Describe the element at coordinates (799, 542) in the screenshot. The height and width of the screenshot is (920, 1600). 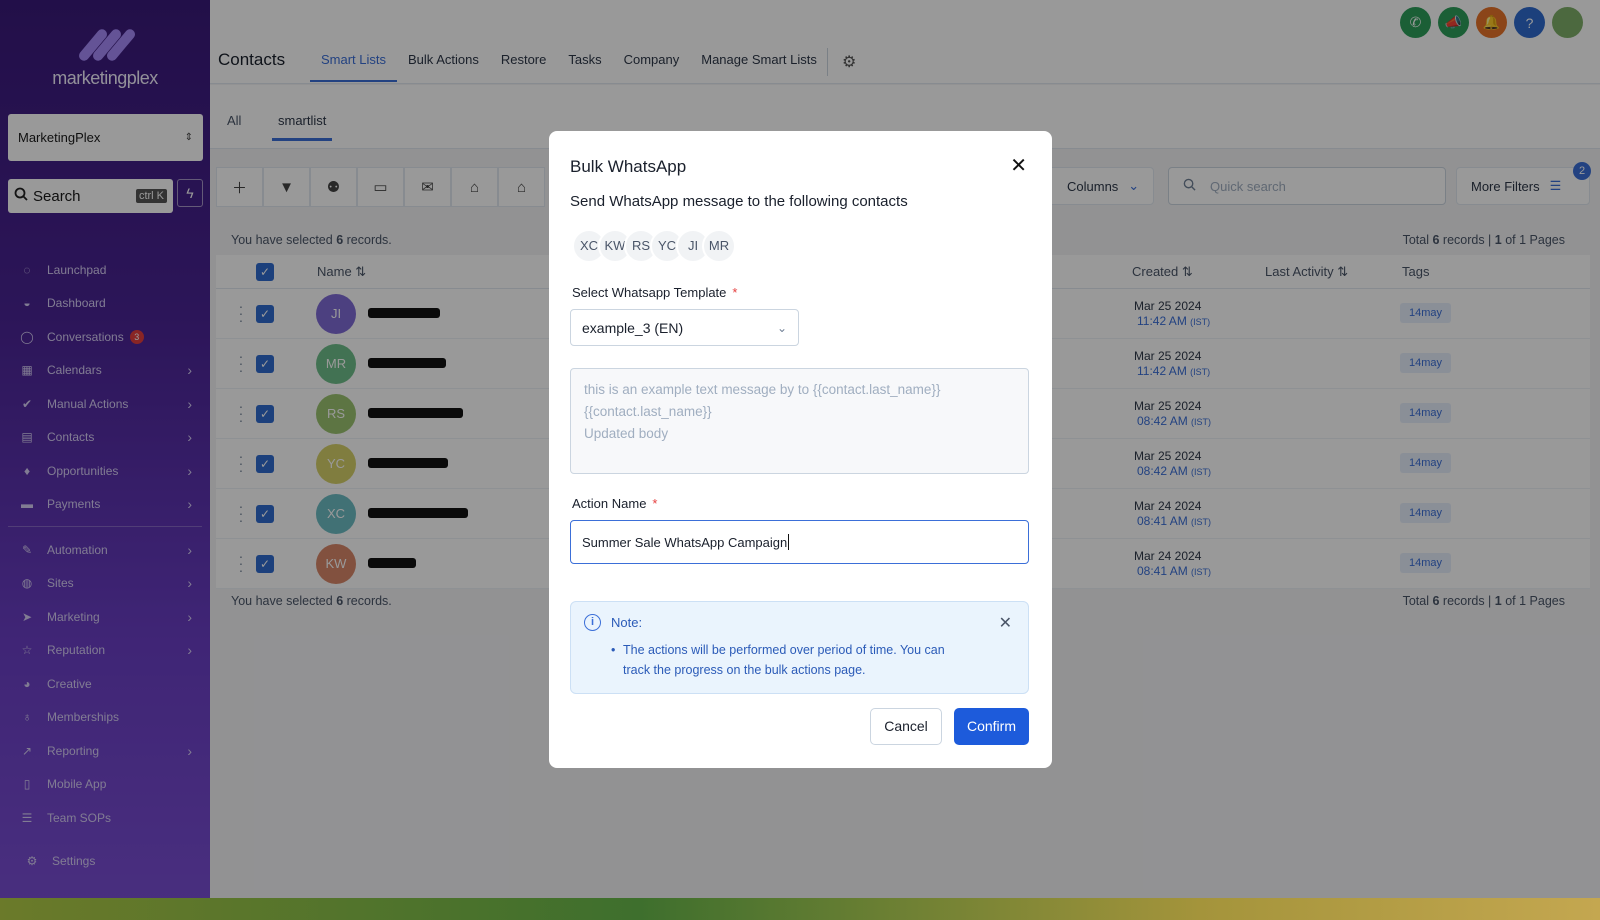
I see `action-name-input: Summer Sale WhatsApp Campaign` at that location.